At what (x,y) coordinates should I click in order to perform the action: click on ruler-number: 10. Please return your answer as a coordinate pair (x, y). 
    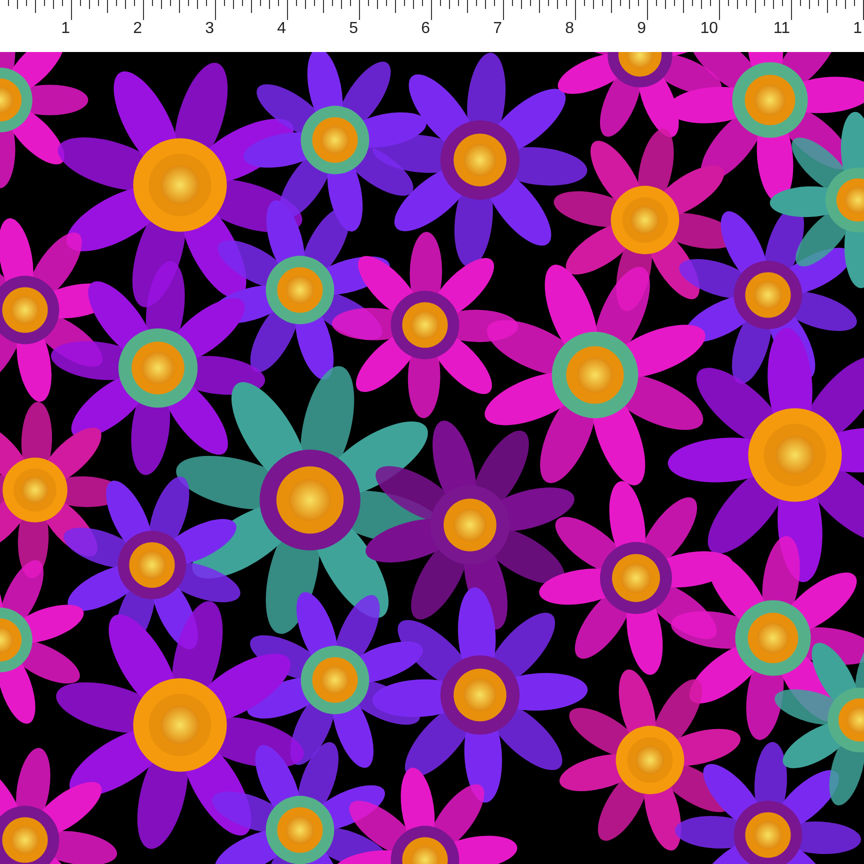
    Looking at the image, I should click on (709, 29).